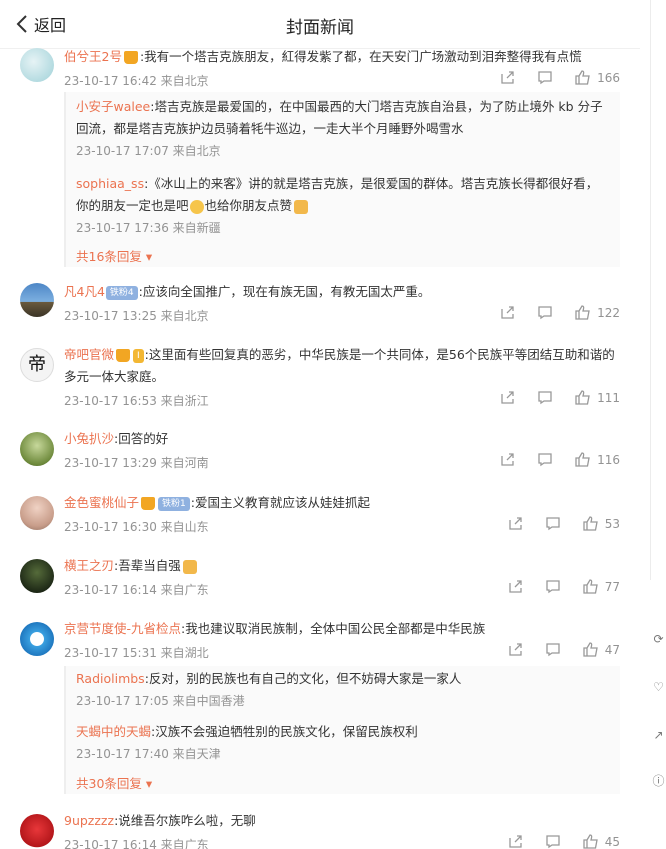 The image size is (666, 849). Describe the element at coordinates (601, 523) in the screenshot. I see `like-button: 53` at that location.